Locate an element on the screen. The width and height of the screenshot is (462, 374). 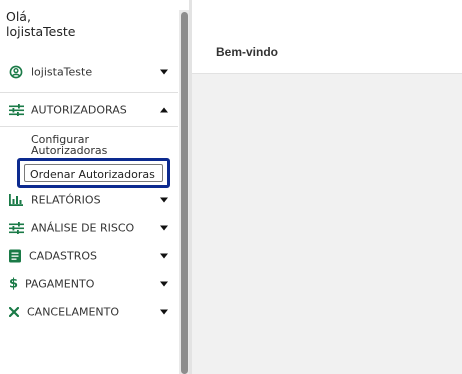
menu-autorizadoras: AUTORIZADORAS is located at coordinates (89, 110).